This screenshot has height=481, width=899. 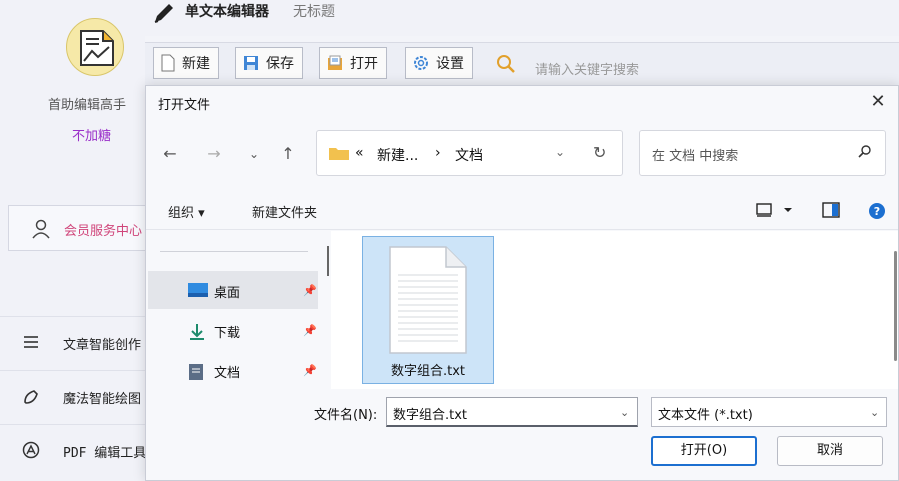 I want to click on sidebar-item-label: 魔法智能绘图, so click(x=102, y=399).